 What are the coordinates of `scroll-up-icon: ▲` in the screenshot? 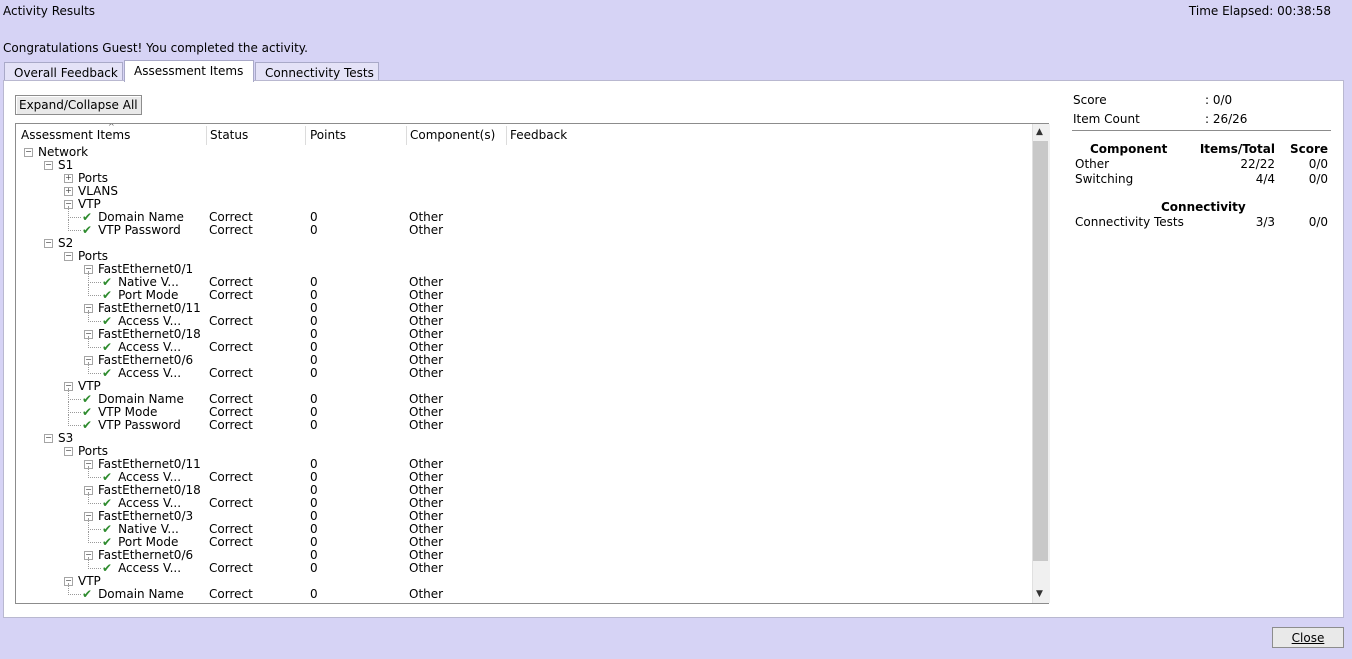 It's located at (1039, 132).